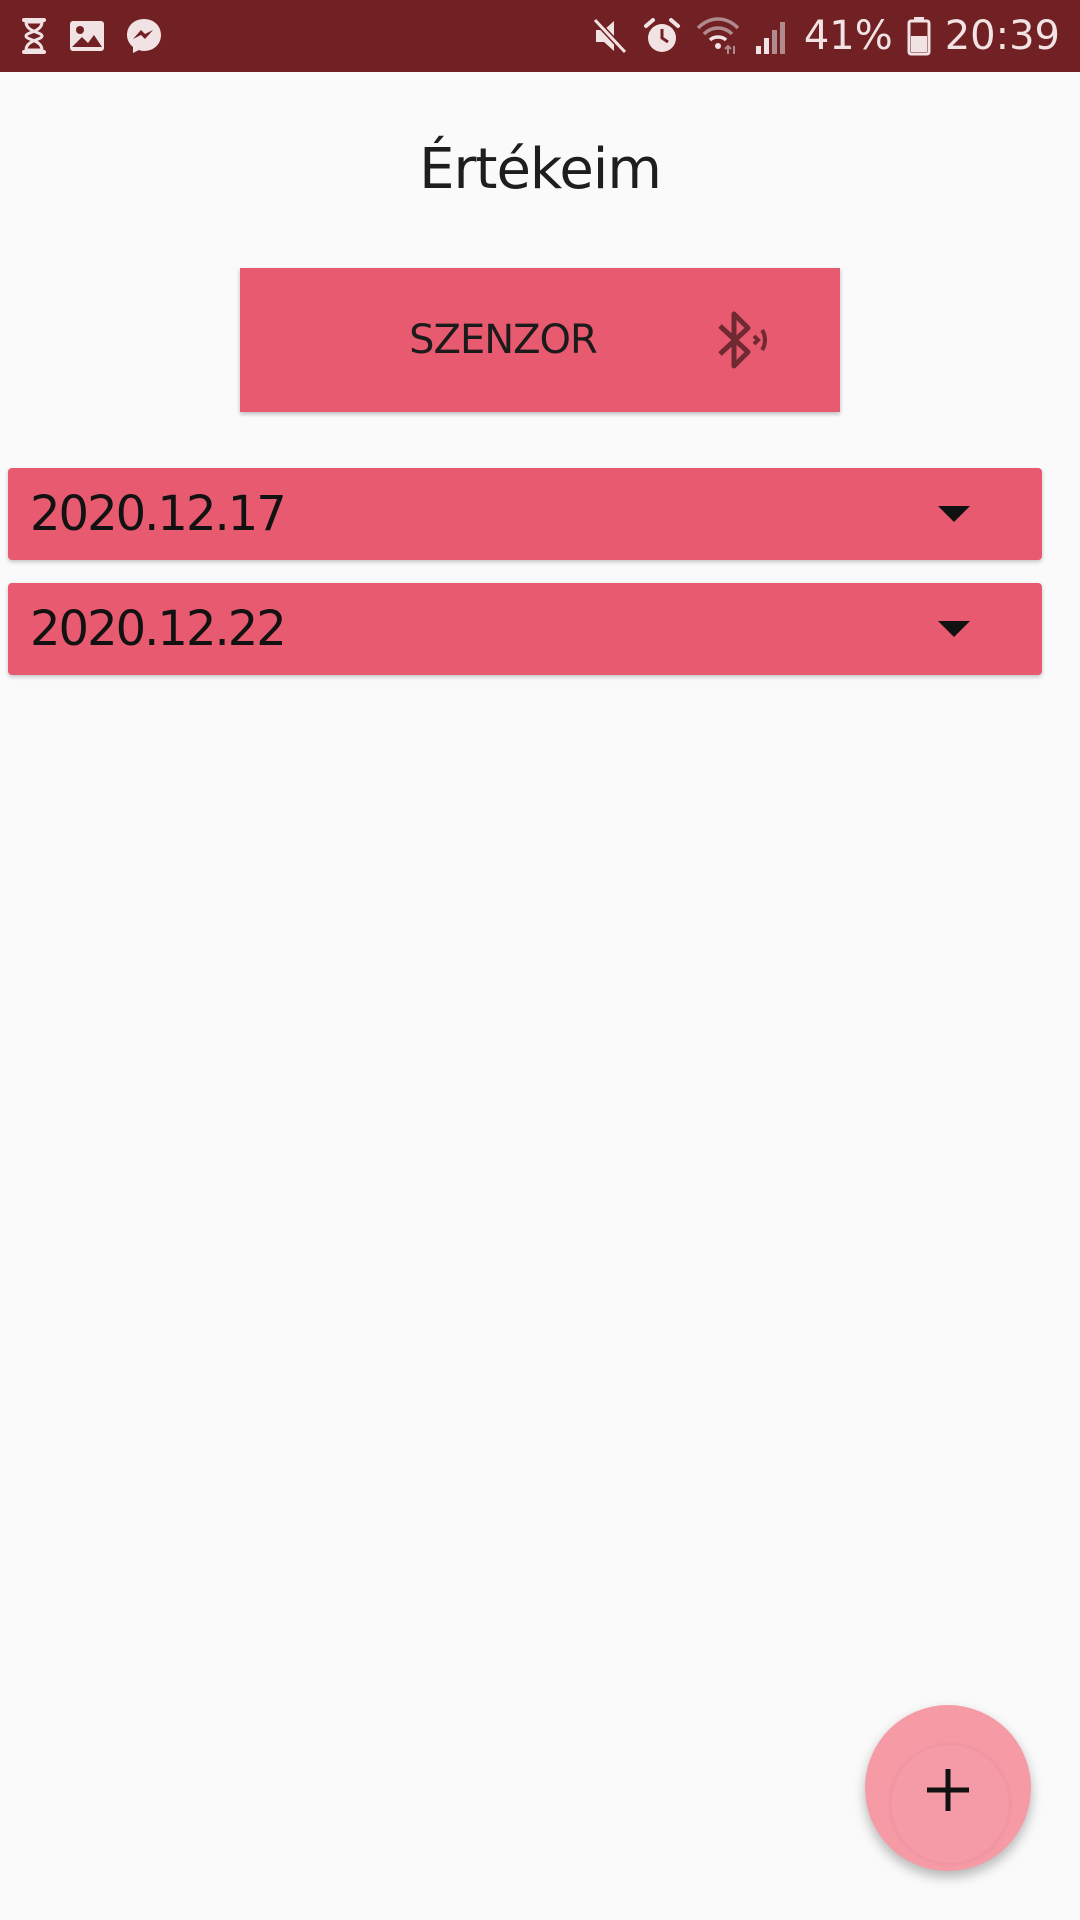 The height and width of the screenshot is (1920, 1080). What do you see at coordinates (525, 514) in the screenshot?
I see `date-row: 2020.12.17` at bounding box center [525, 514].